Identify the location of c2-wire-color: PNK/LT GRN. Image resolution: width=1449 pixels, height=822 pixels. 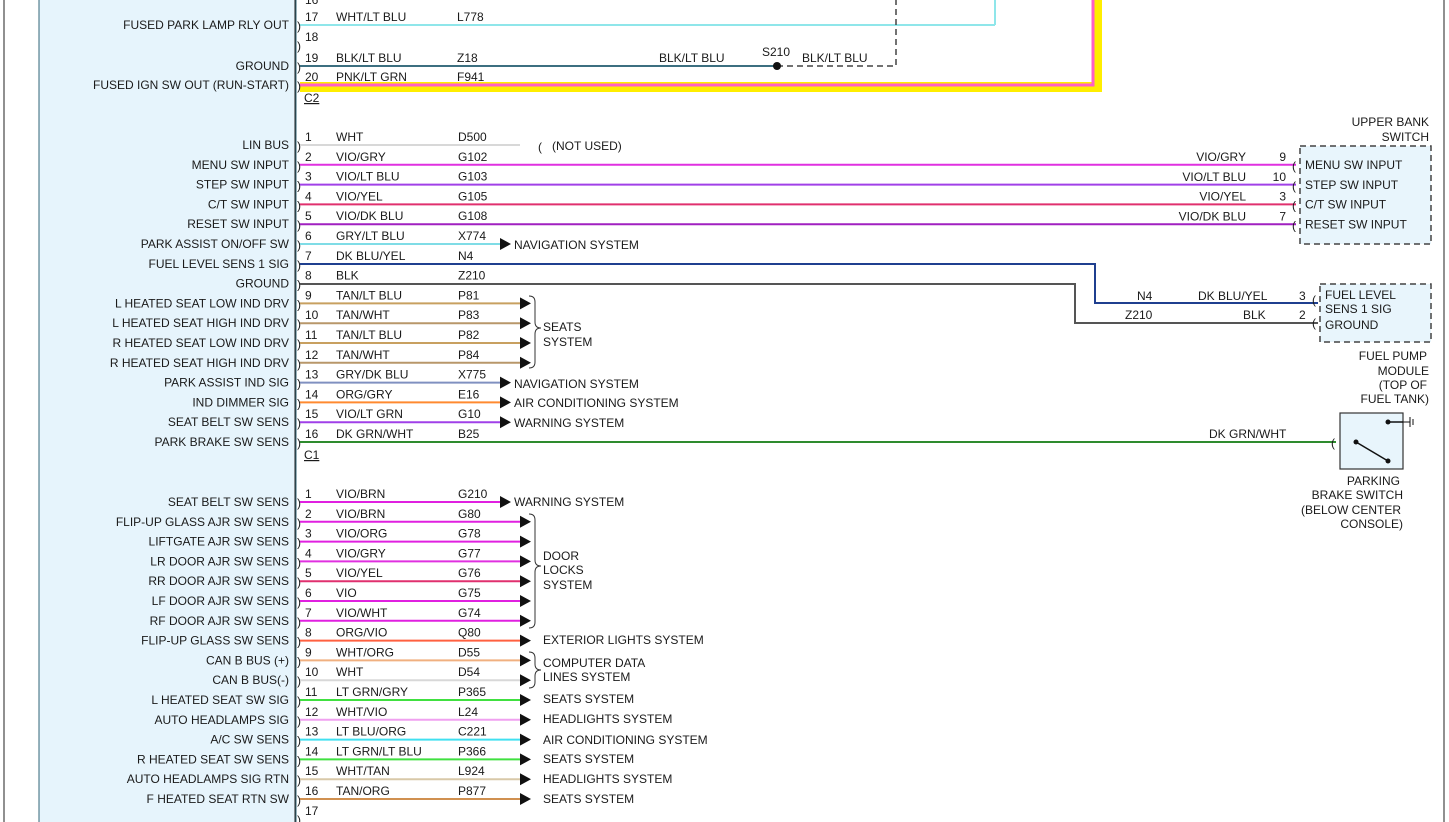
(371, 77).